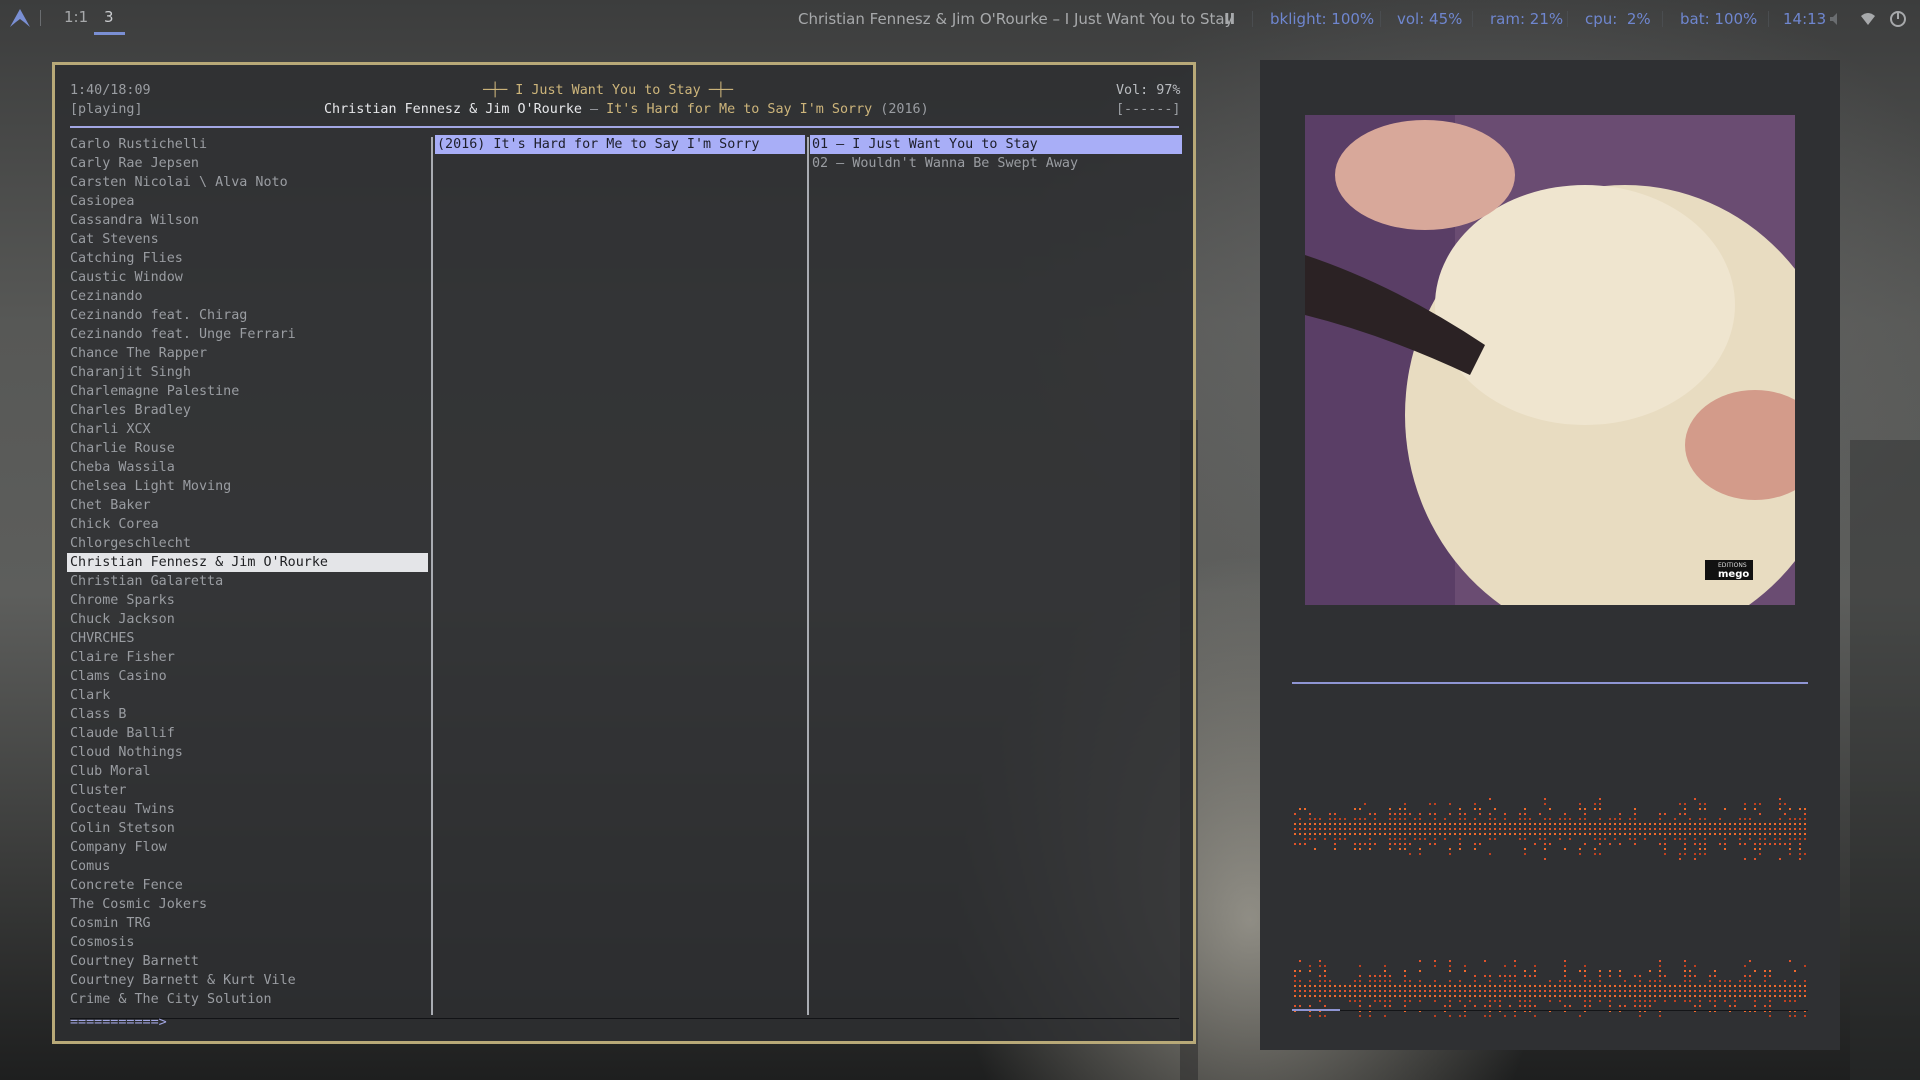 This screenshot has width=1920, height=1080. Describe the element at coordinates (247, 277) in the screenshot. I see `artist-row: Caustic Window` at that location.